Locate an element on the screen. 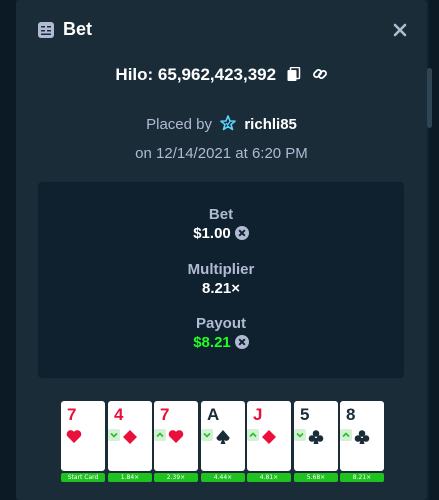 This screenshot has width=439, height=500. playing-card: A is located at coordinates (223, 436).